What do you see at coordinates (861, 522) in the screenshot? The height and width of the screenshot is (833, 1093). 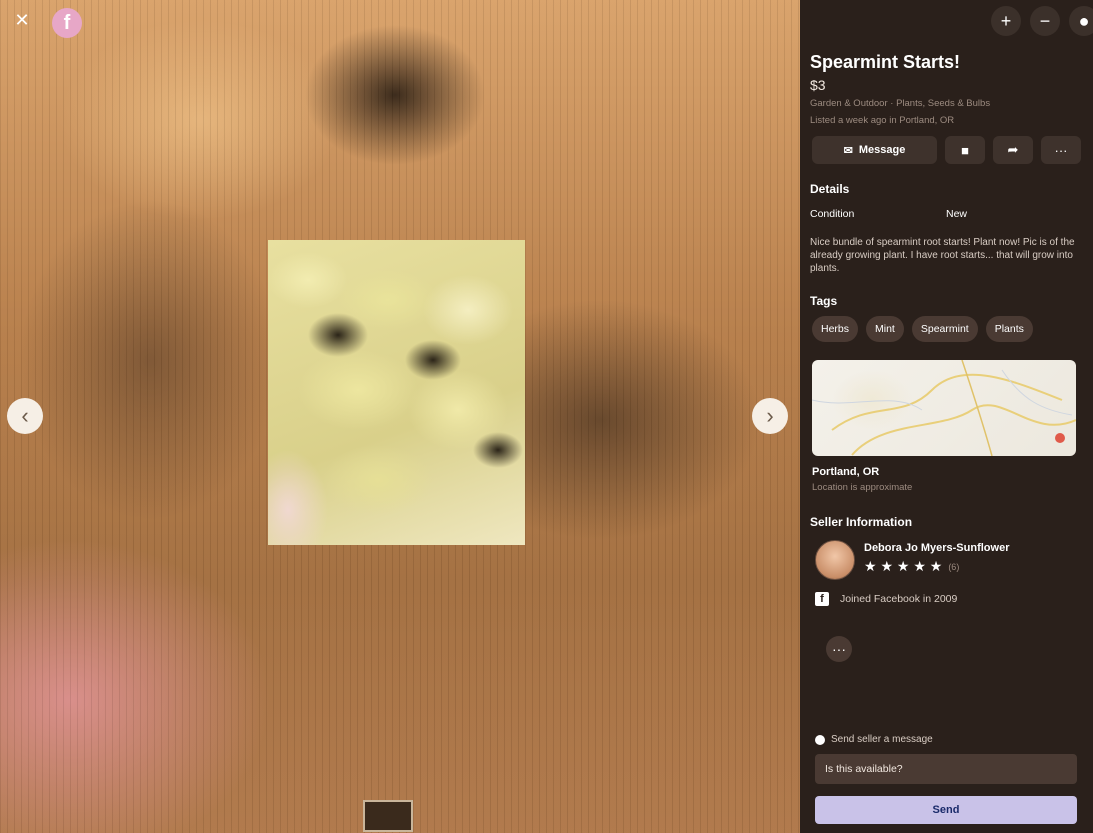 I see `seller-info-heading: Seller Information` at bounding box center [861, 522].